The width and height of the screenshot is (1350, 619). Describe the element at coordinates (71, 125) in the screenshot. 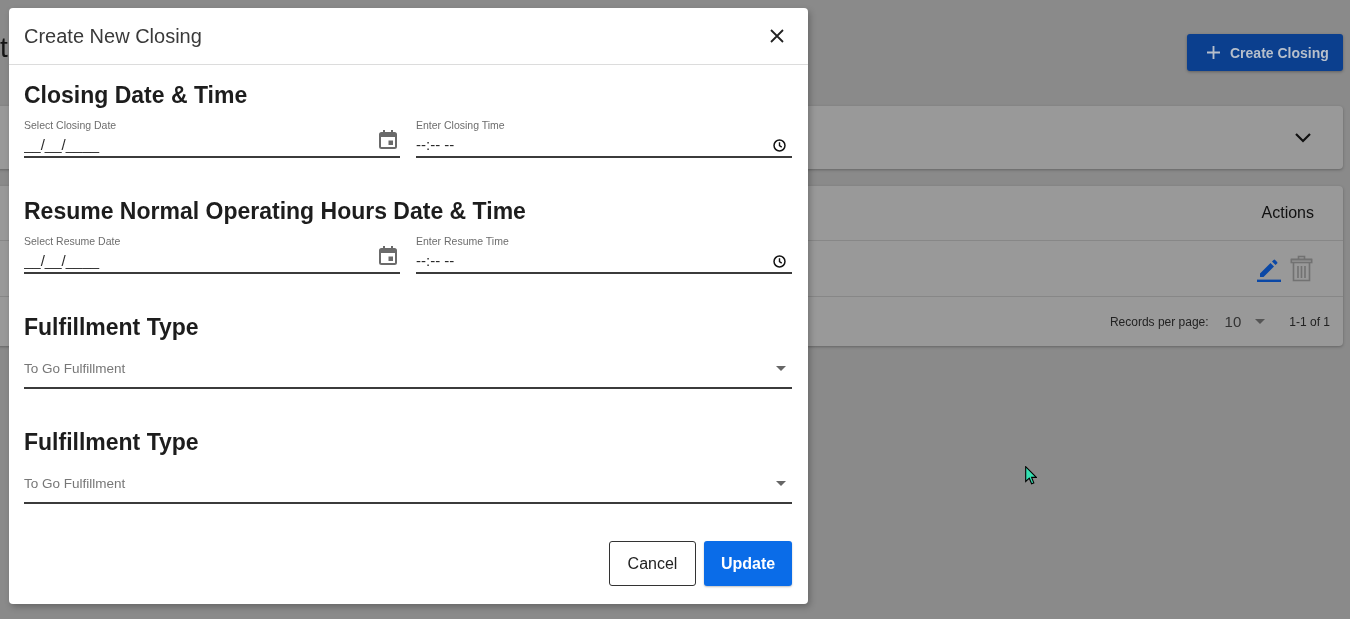

I see `field-label: Select Closing Date` at that location.